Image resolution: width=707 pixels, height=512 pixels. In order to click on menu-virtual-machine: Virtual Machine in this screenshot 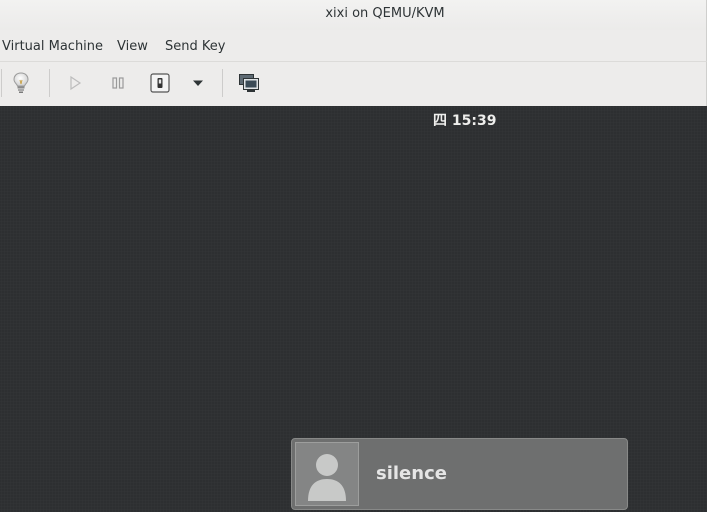, I will do `click(52, 46)`.